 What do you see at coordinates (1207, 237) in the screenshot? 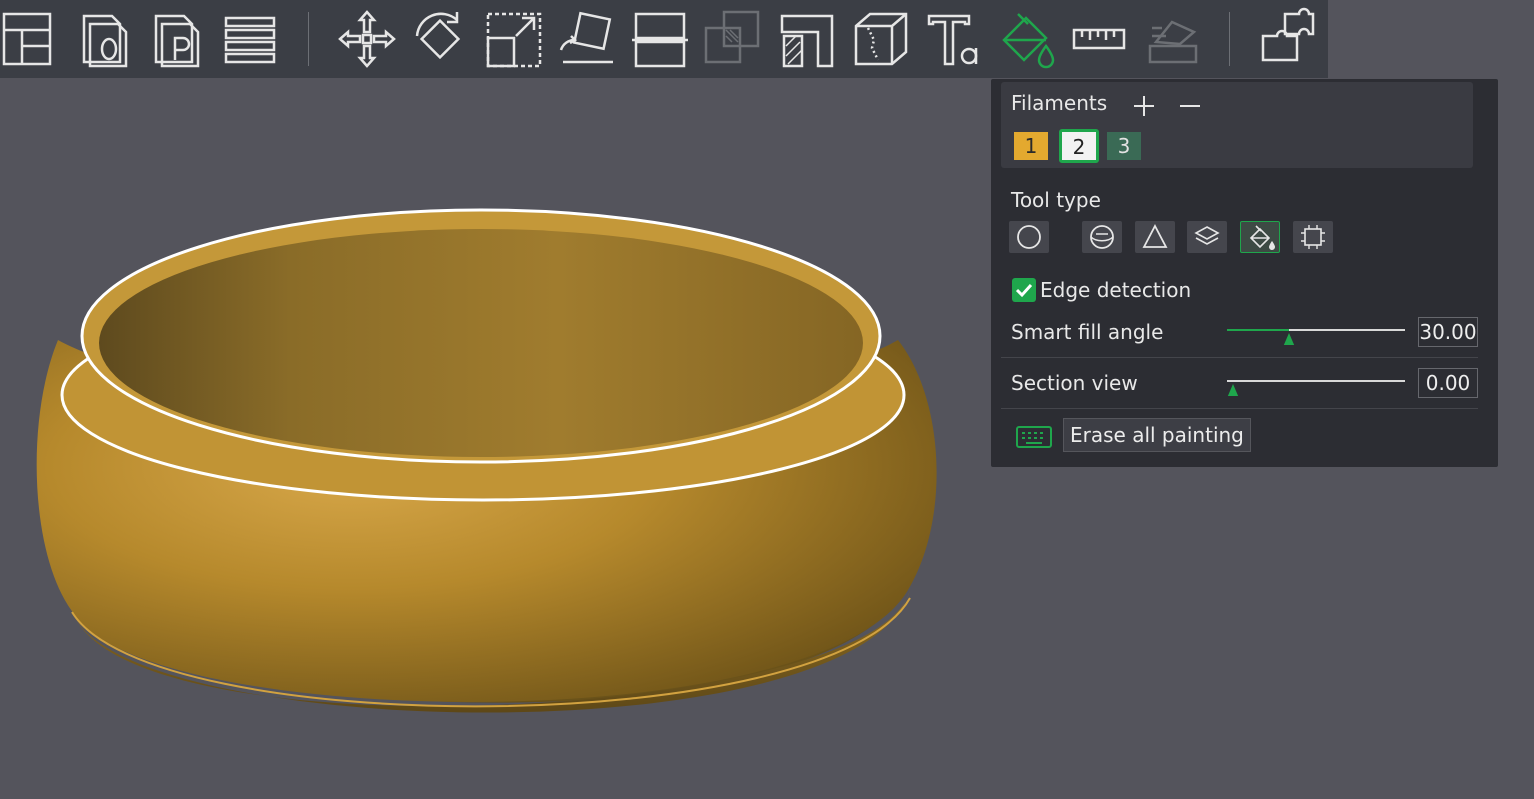
I see `height-range-icon` at bounding box center [1207, 237].